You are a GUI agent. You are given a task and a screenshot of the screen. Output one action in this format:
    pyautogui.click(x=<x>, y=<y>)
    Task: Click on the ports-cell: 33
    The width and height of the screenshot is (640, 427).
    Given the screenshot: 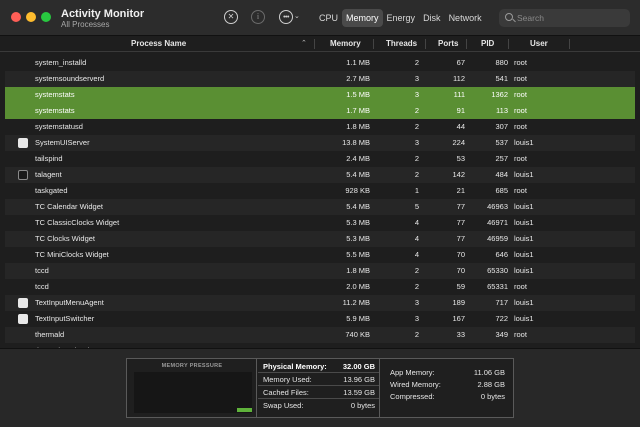 What is the action you would take?
    pyautogui.click(x=460, y=334)
    